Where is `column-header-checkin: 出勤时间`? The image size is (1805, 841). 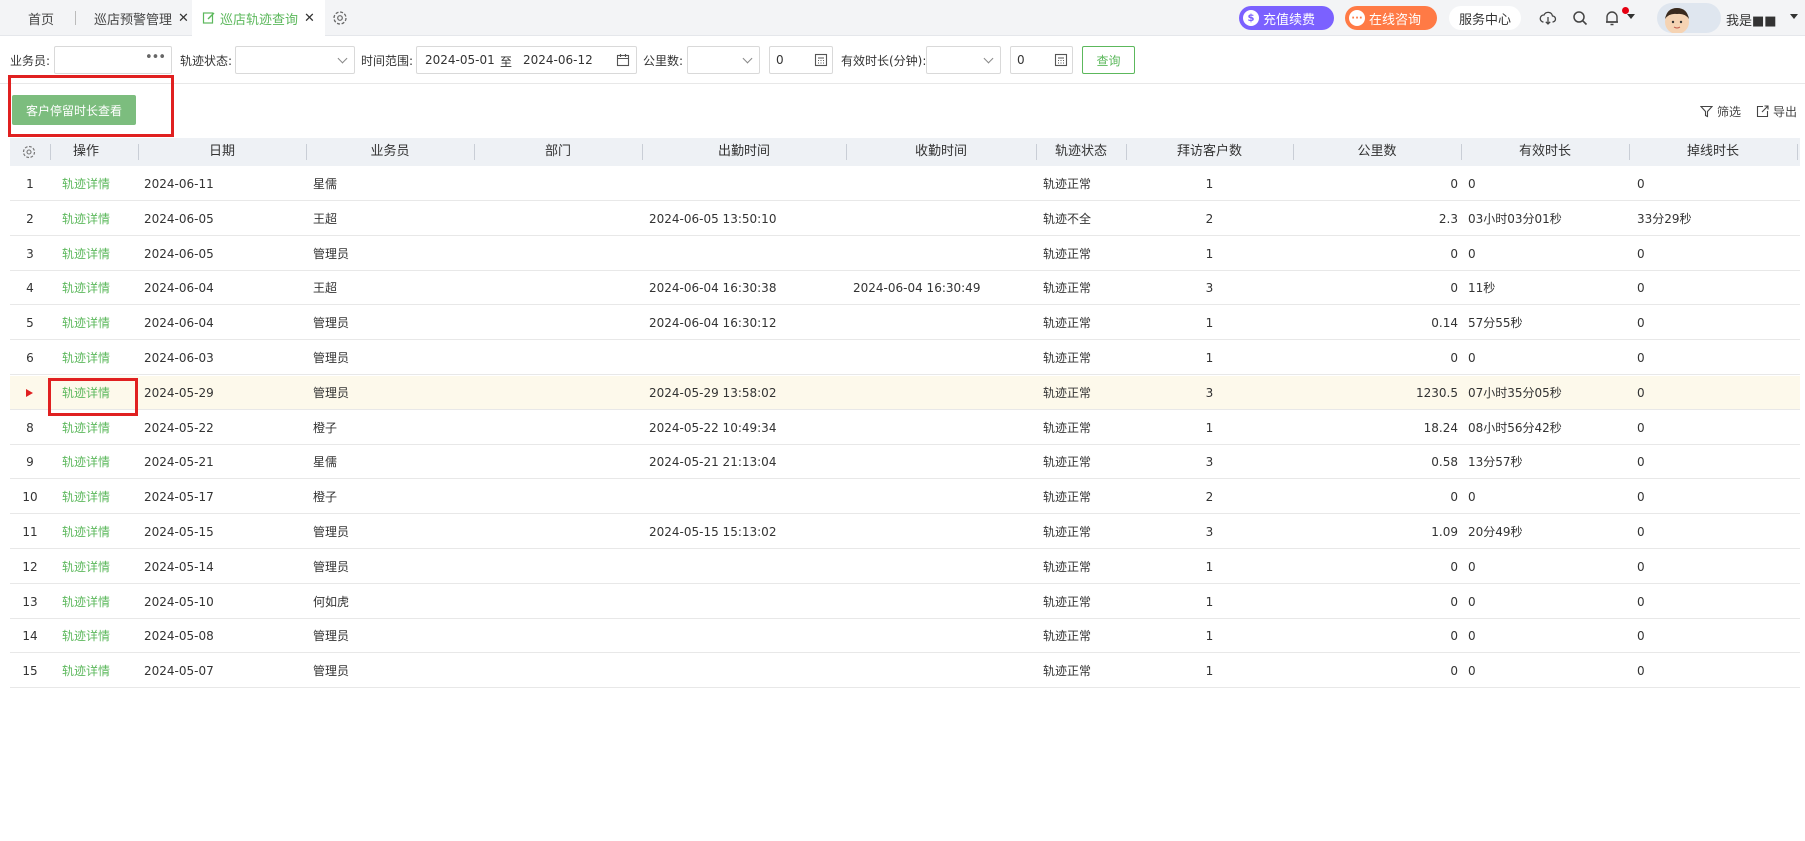
column-header-checkin: 出勤时间 is located at coordinates (744, 152).